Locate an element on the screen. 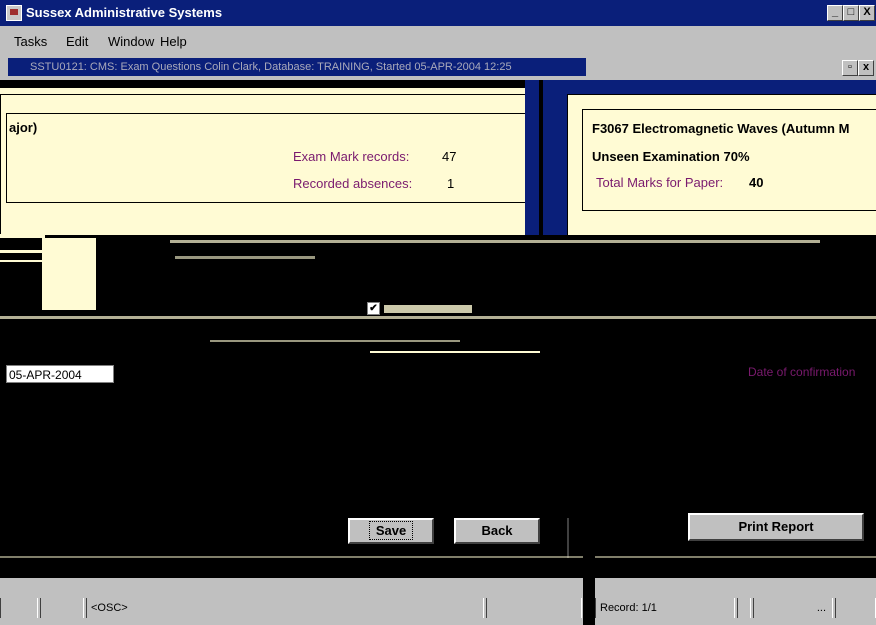 The height and width of the screenshot is (625, 876). maximize-button: □ is located at coordinates (851, 13).